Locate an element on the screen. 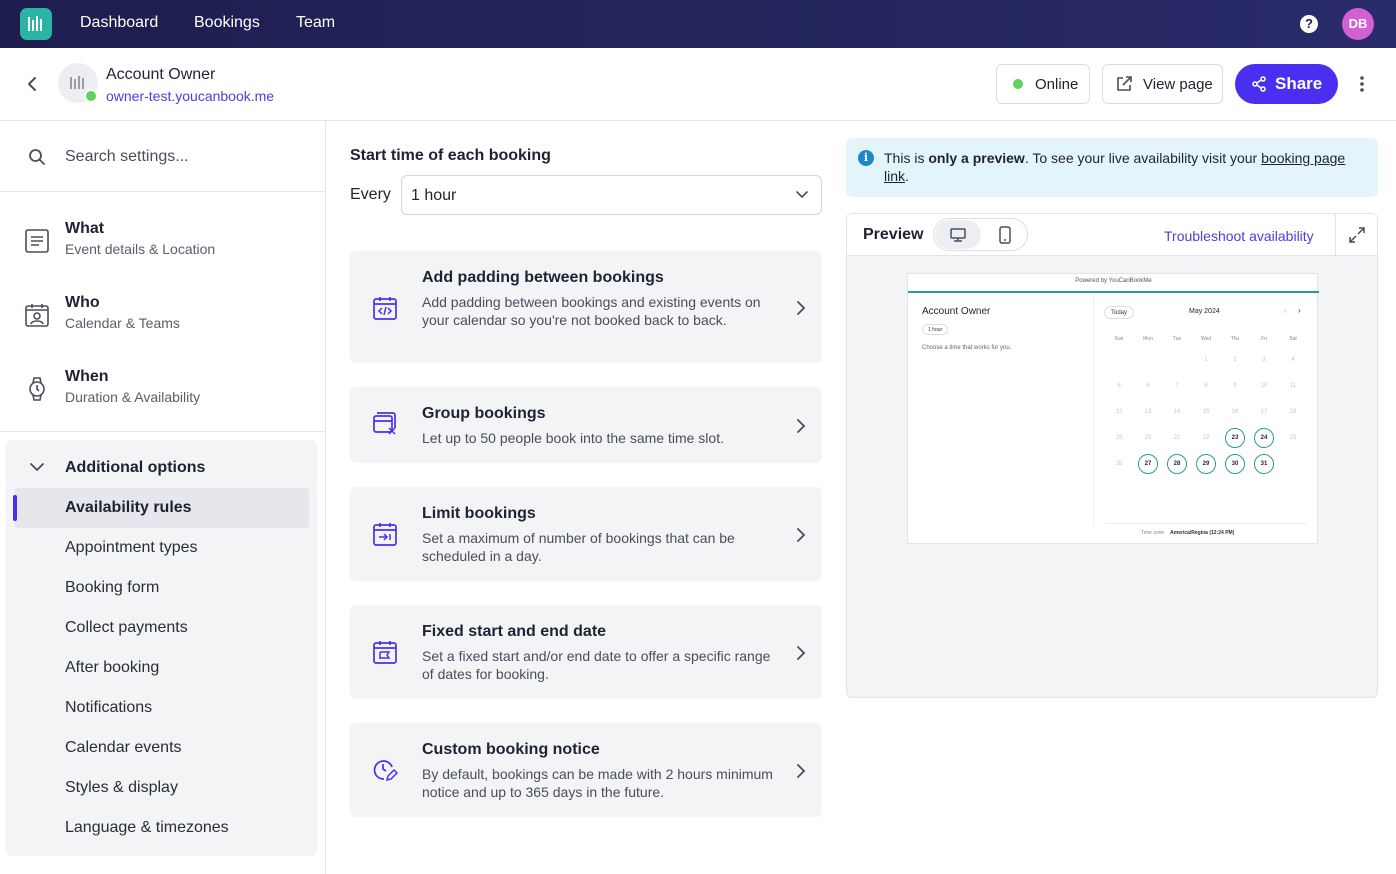 This screenshot has width=1396, height=874. account-name: Account Owner is located at coordinates (161, 74).